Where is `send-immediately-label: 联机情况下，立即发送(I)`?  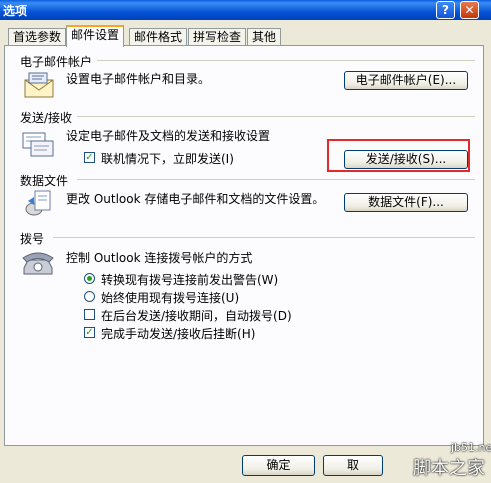
send-immediately-label: 联机情况下，立即发送(I) is located at coordinates (167, 159).